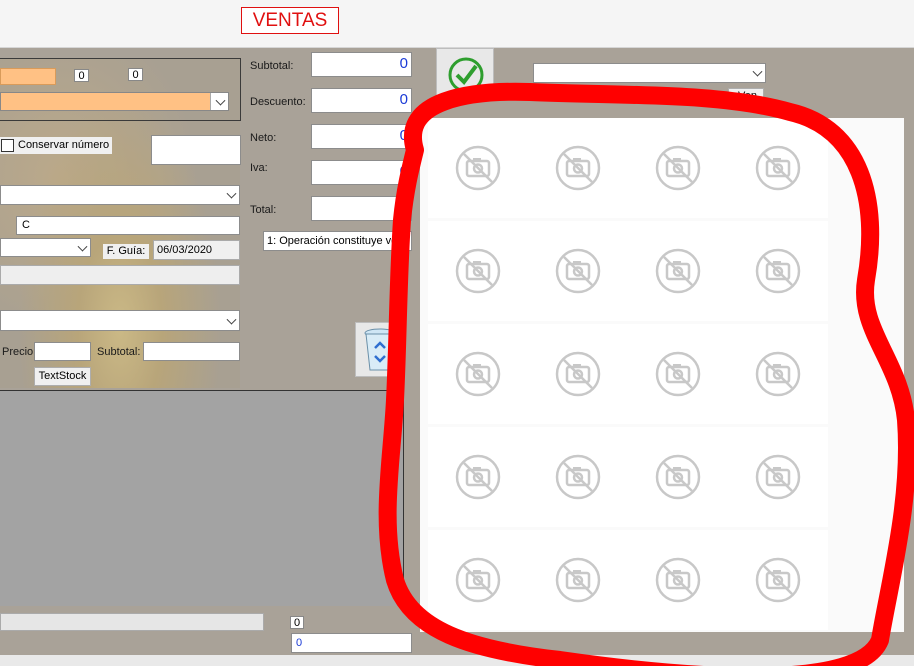  I want to click on guia-date-label: F. Guía:, so click(126, 251).